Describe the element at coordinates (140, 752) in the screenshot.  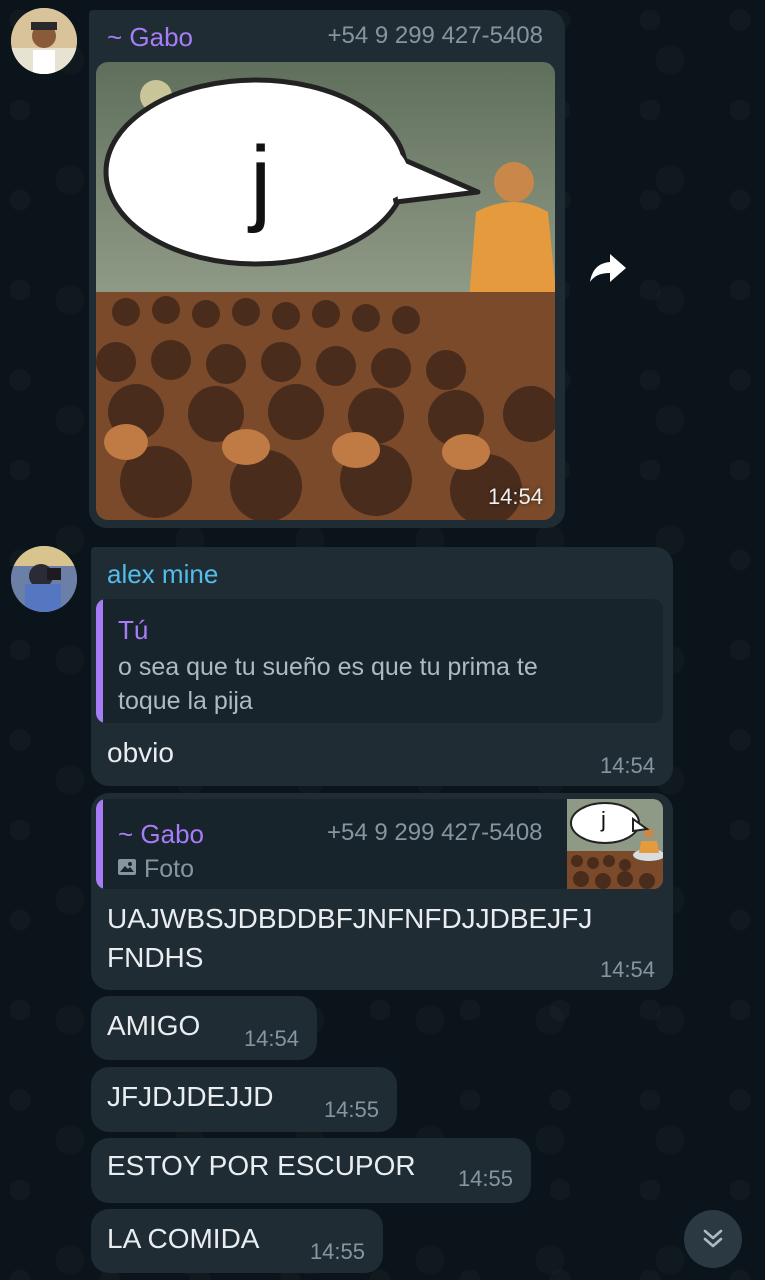
I see `message-text: obvio` at that location.